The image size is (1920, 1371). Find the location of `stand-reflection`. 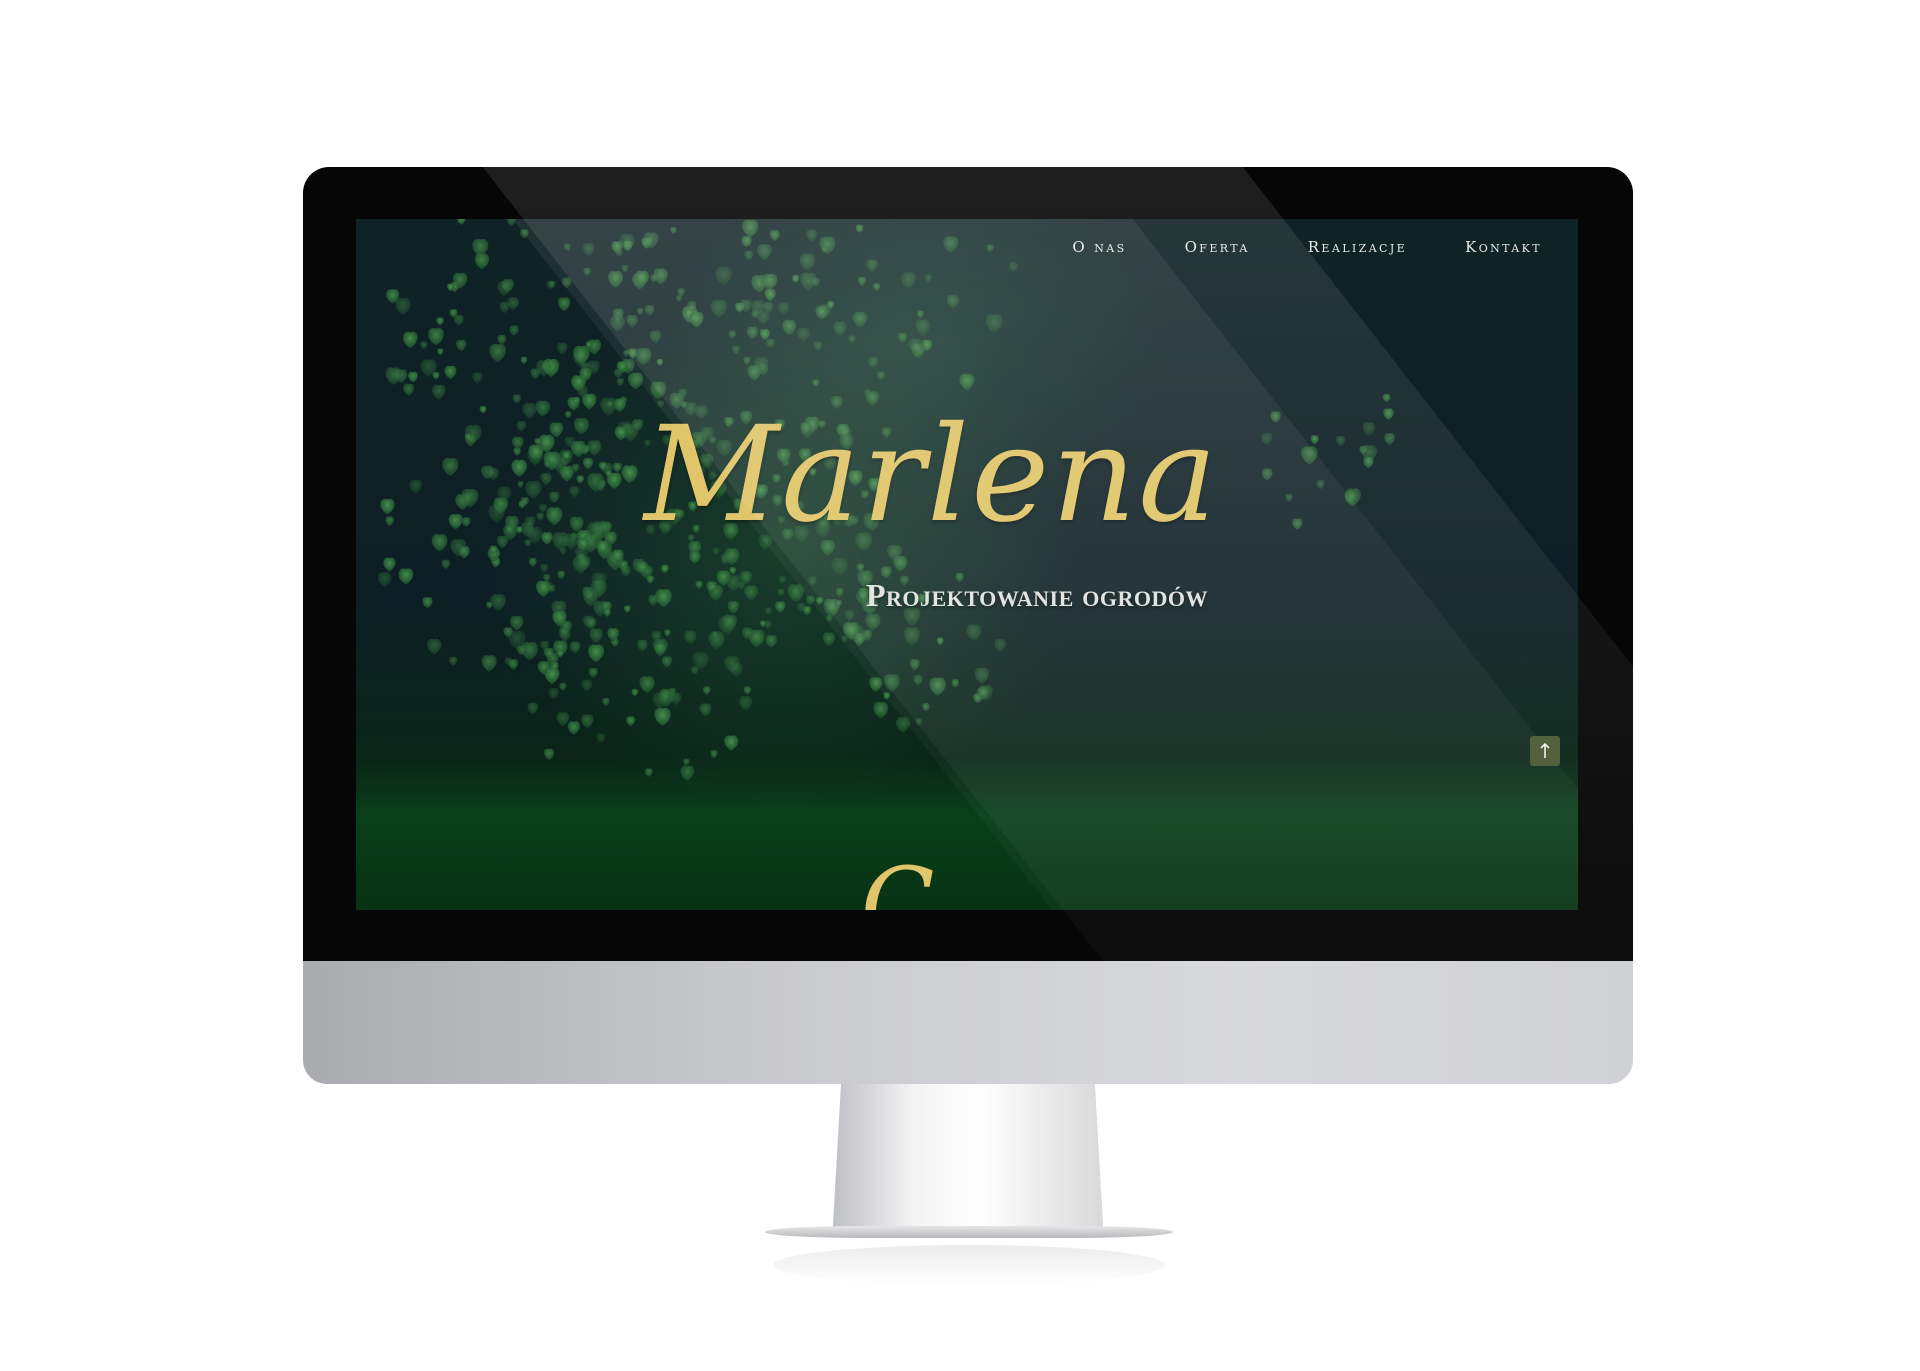

stand-reflection is located at coordinates (969, 1265).